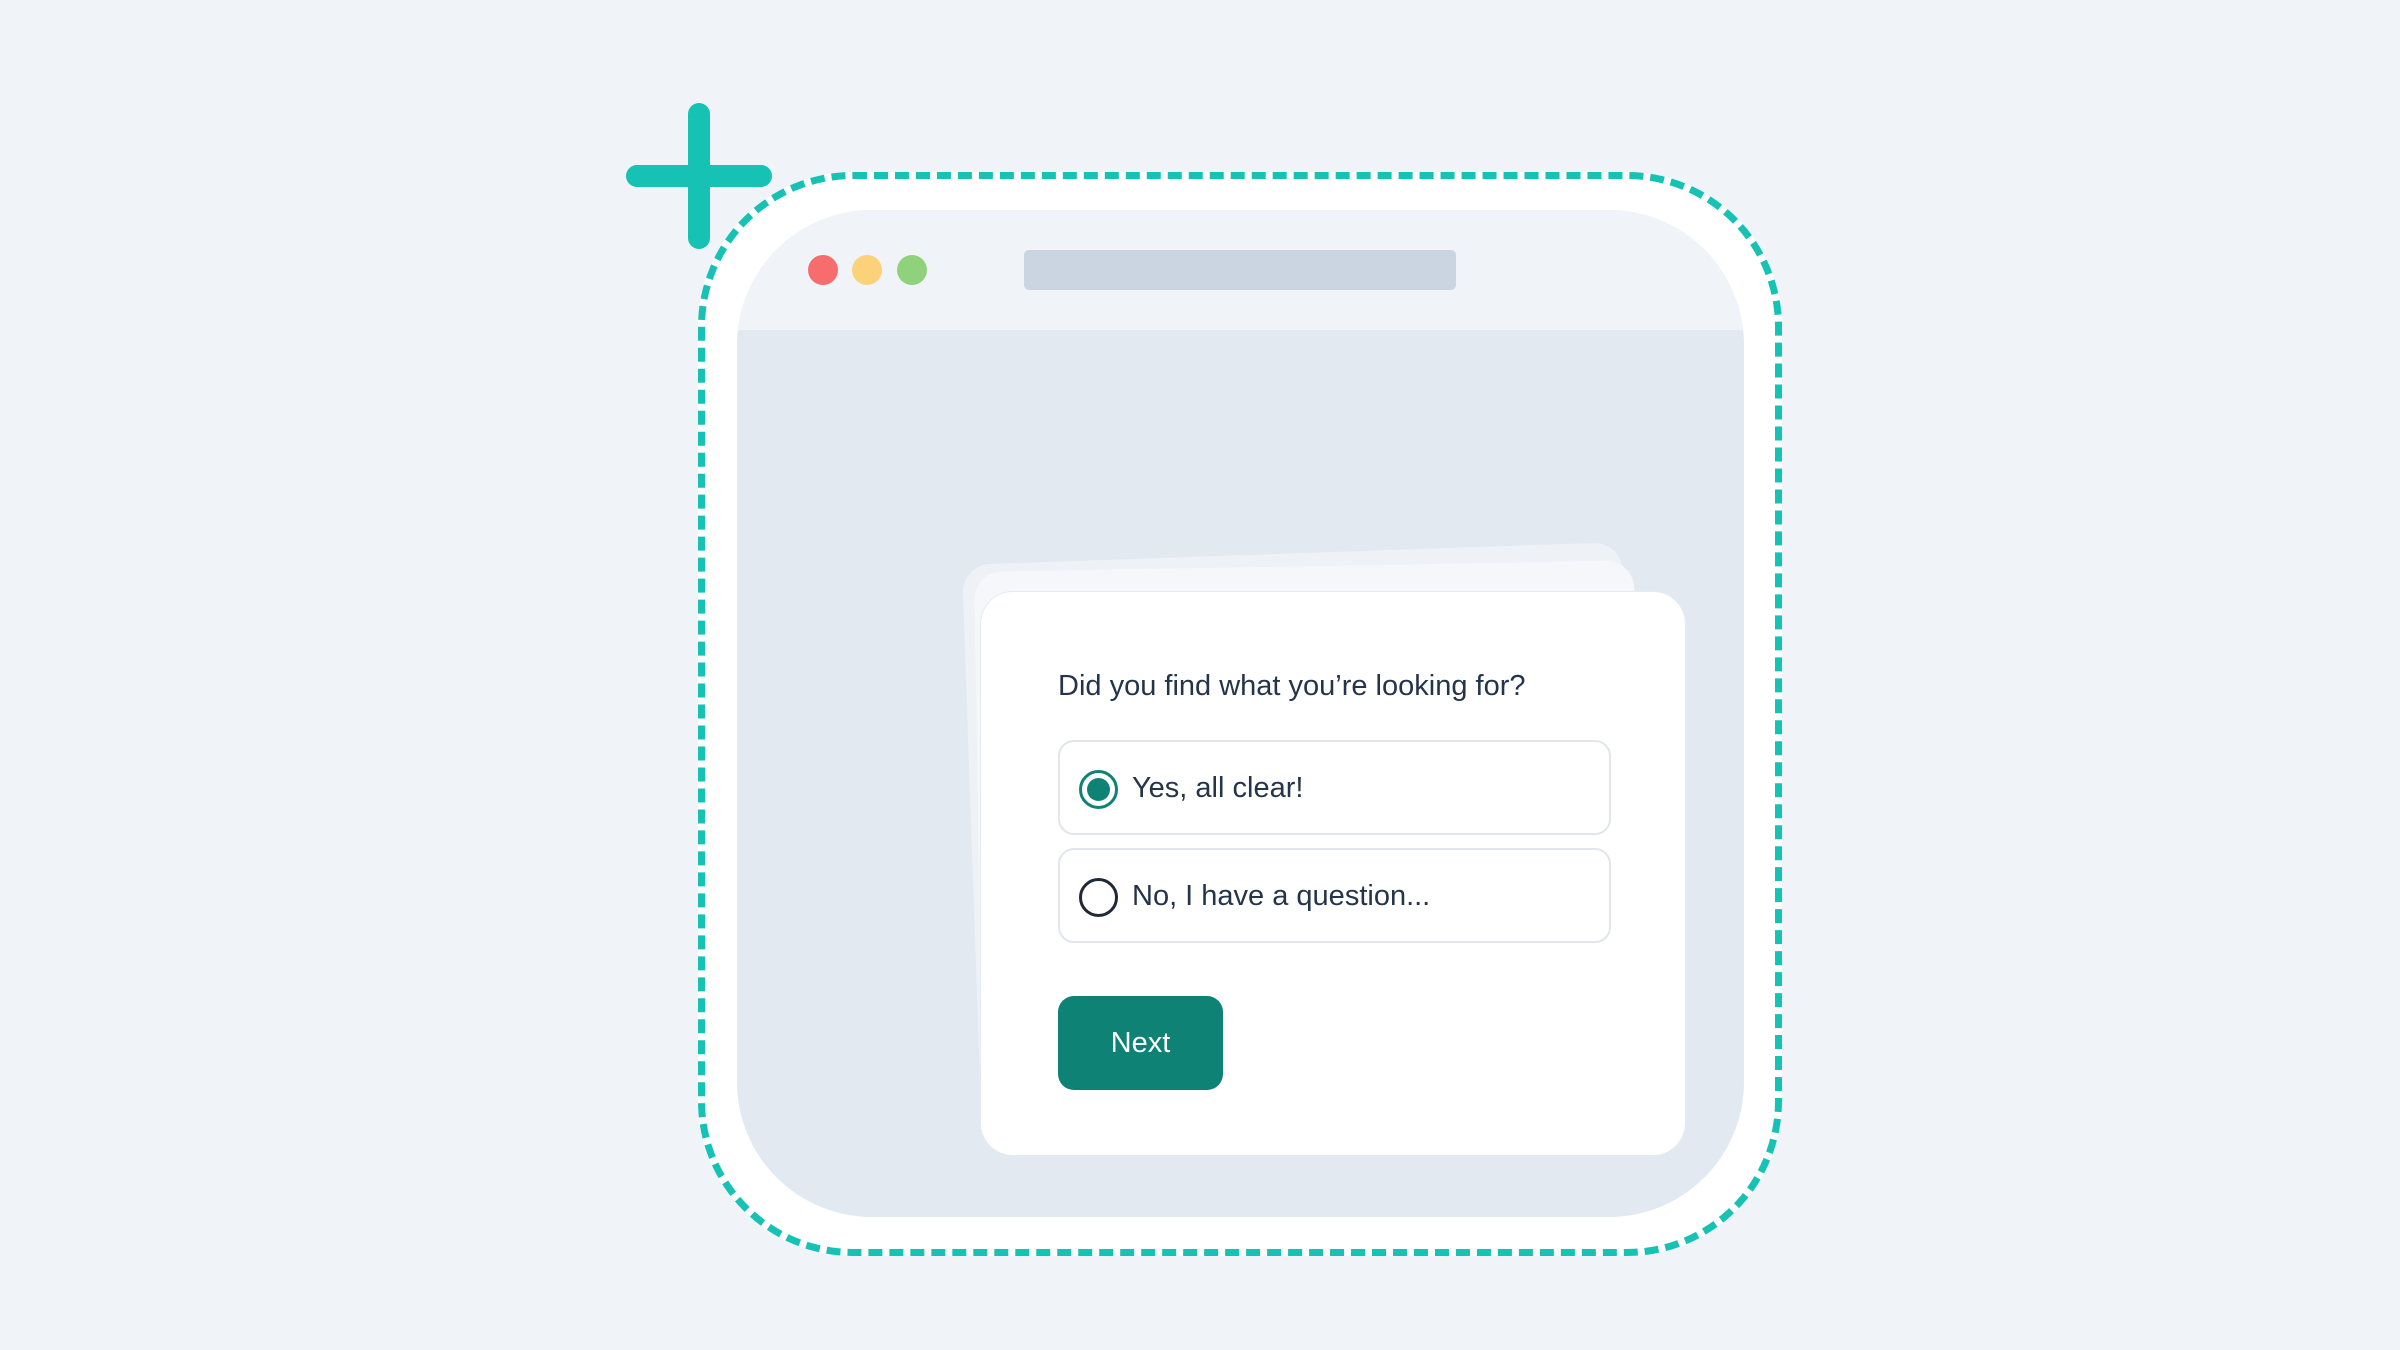 Image resolution: width=2400 pixels, height=1350 pixels. What do you see at coordinates (1098, 897) in the screenshot?
I see `radio-unchecked-icon` at bounding box center [1098, 897].